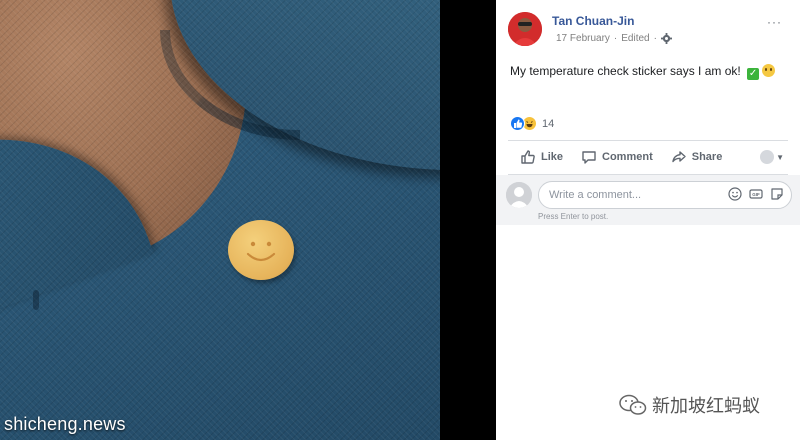 This screenshot has width=800, height=440. What do you see at coordinates (519, 195) in the screenshot?
I see `viewer-avatar` at bounding box center [519, 195].